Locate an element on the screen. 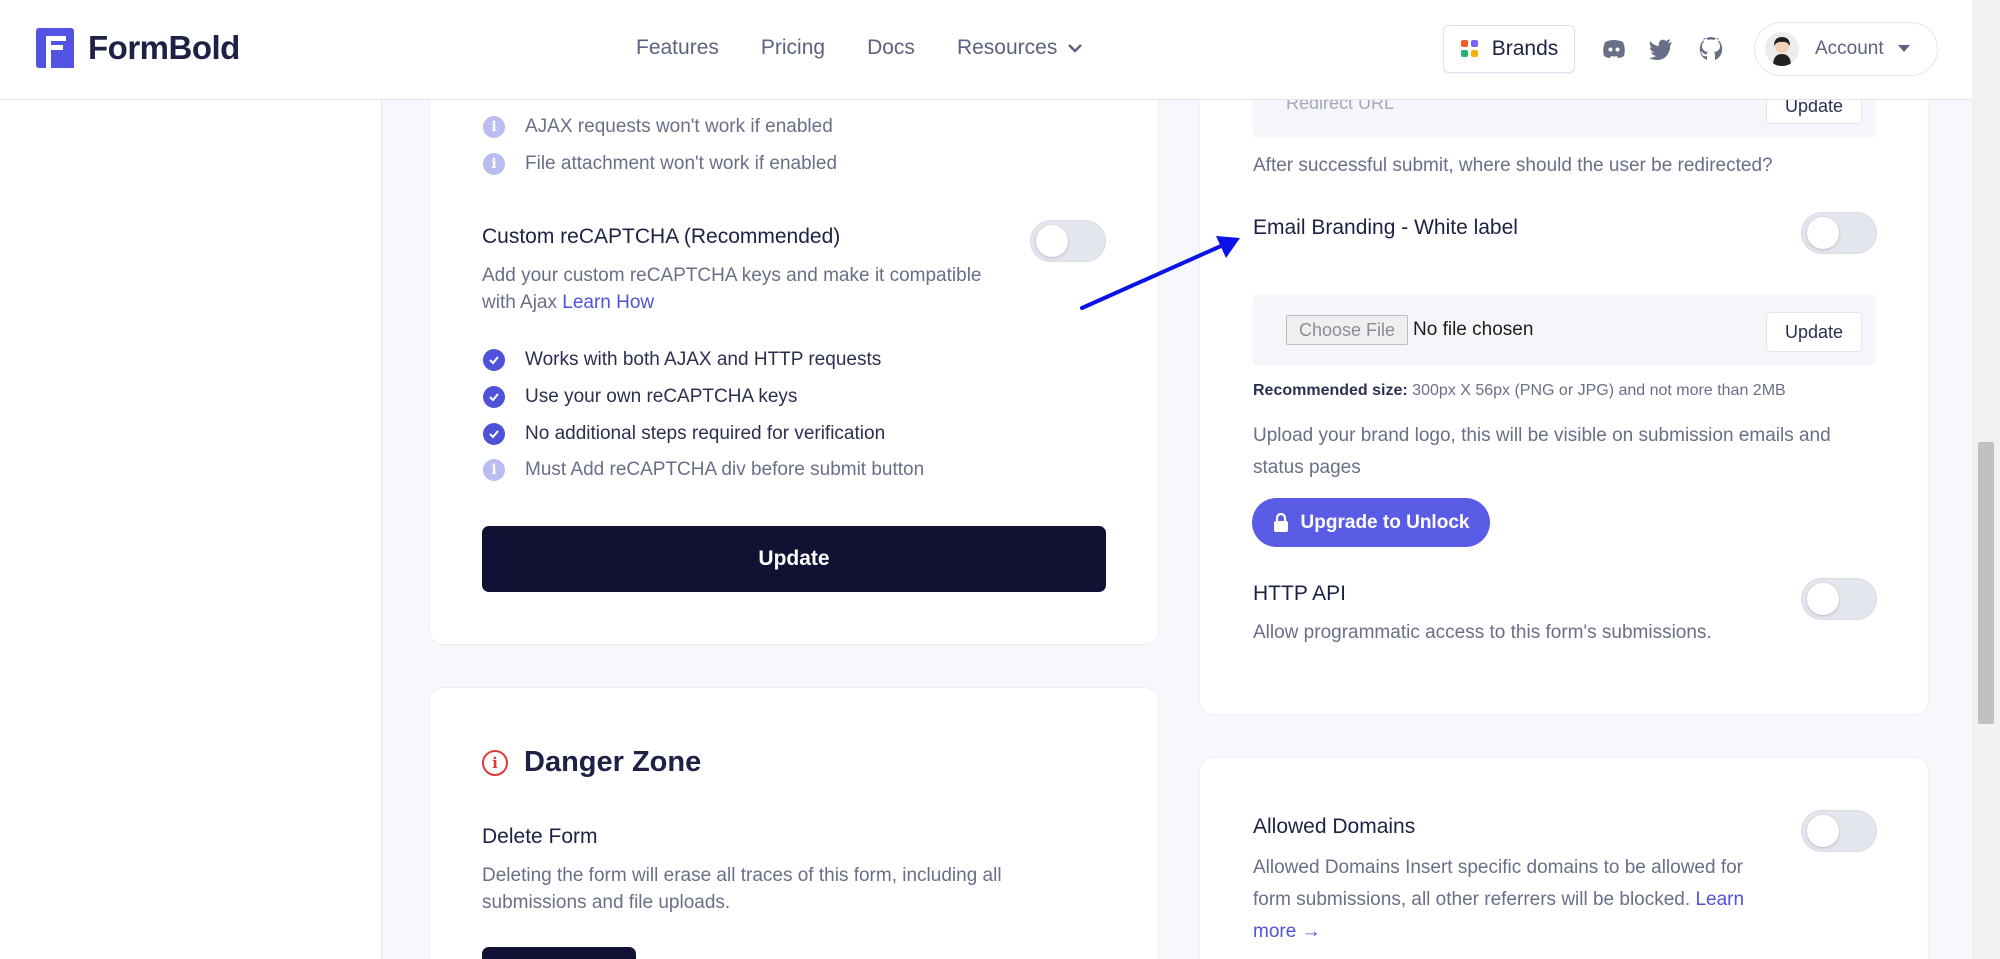  brands-button: Brands is located at coordinates (1509, 49).